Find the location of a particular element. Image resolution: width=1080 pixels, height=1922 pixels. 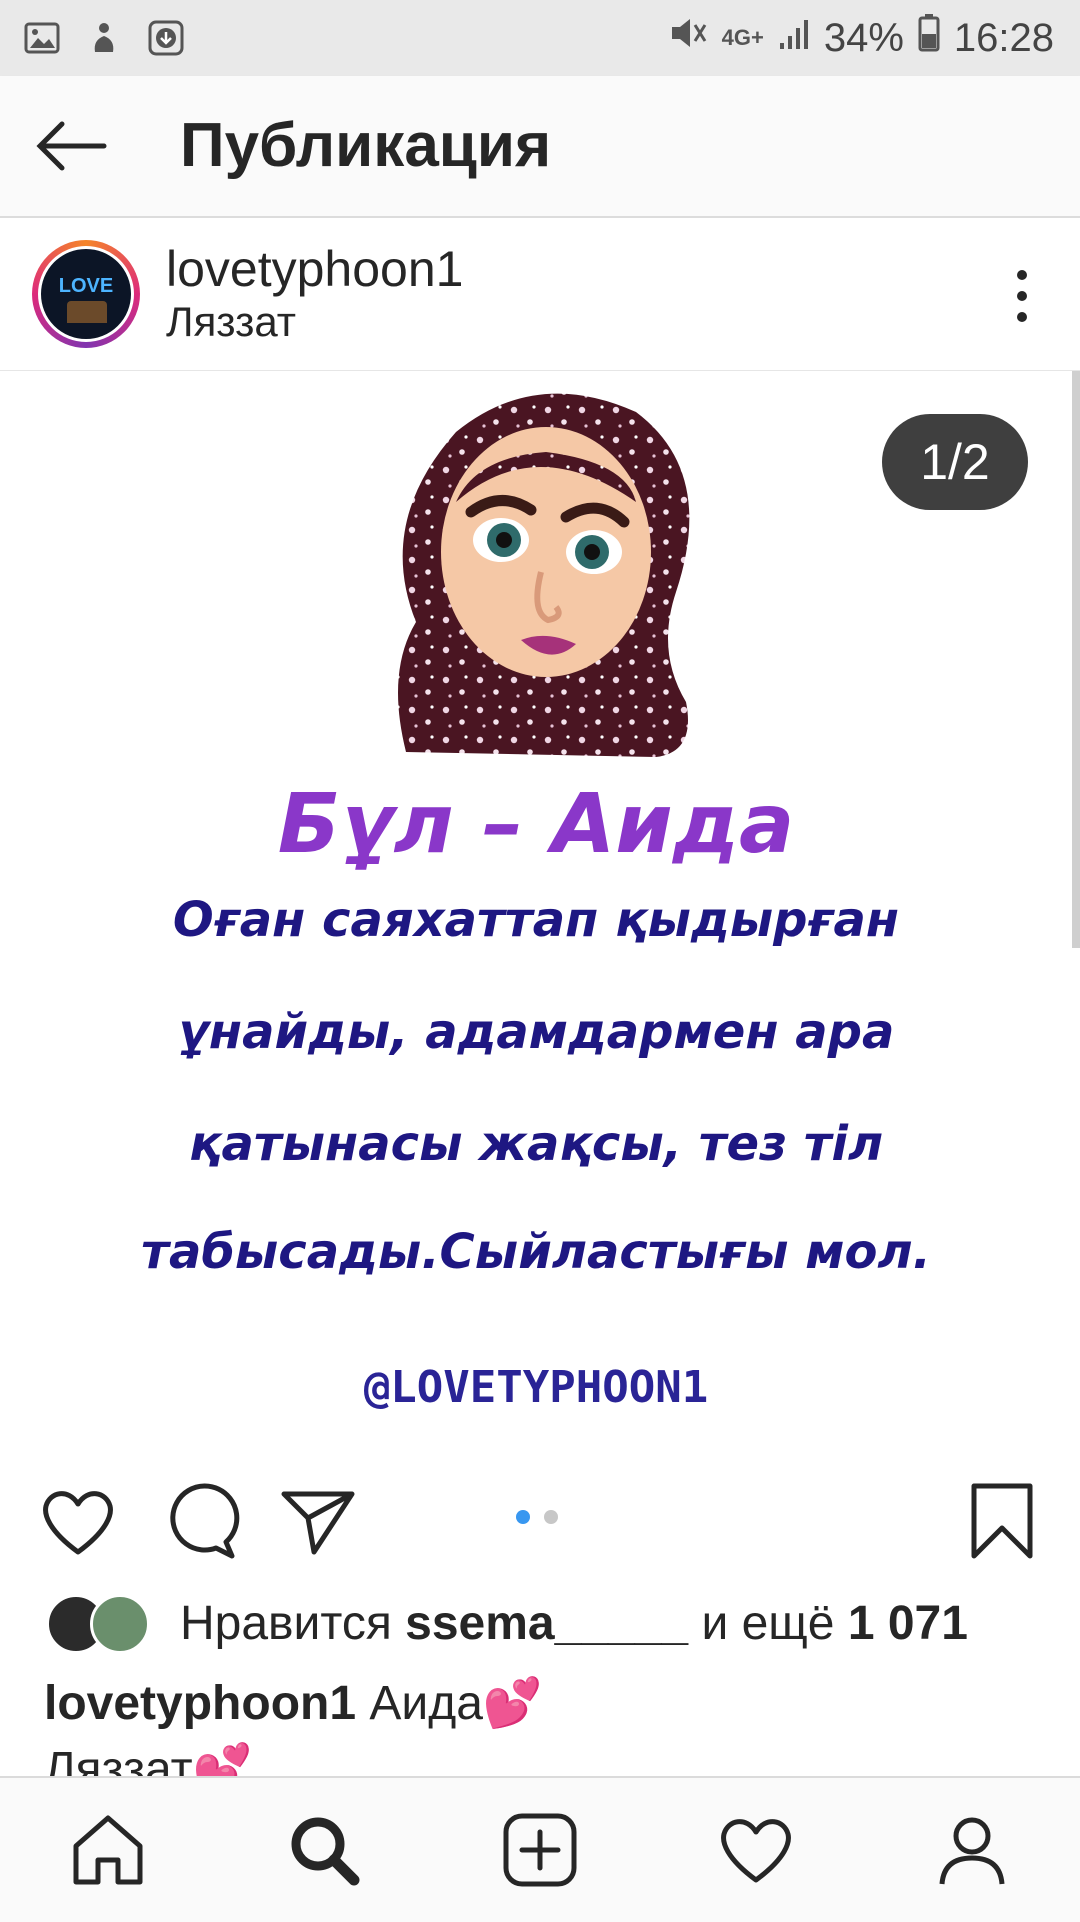

signal-icon is located at coordinates (794, 38).